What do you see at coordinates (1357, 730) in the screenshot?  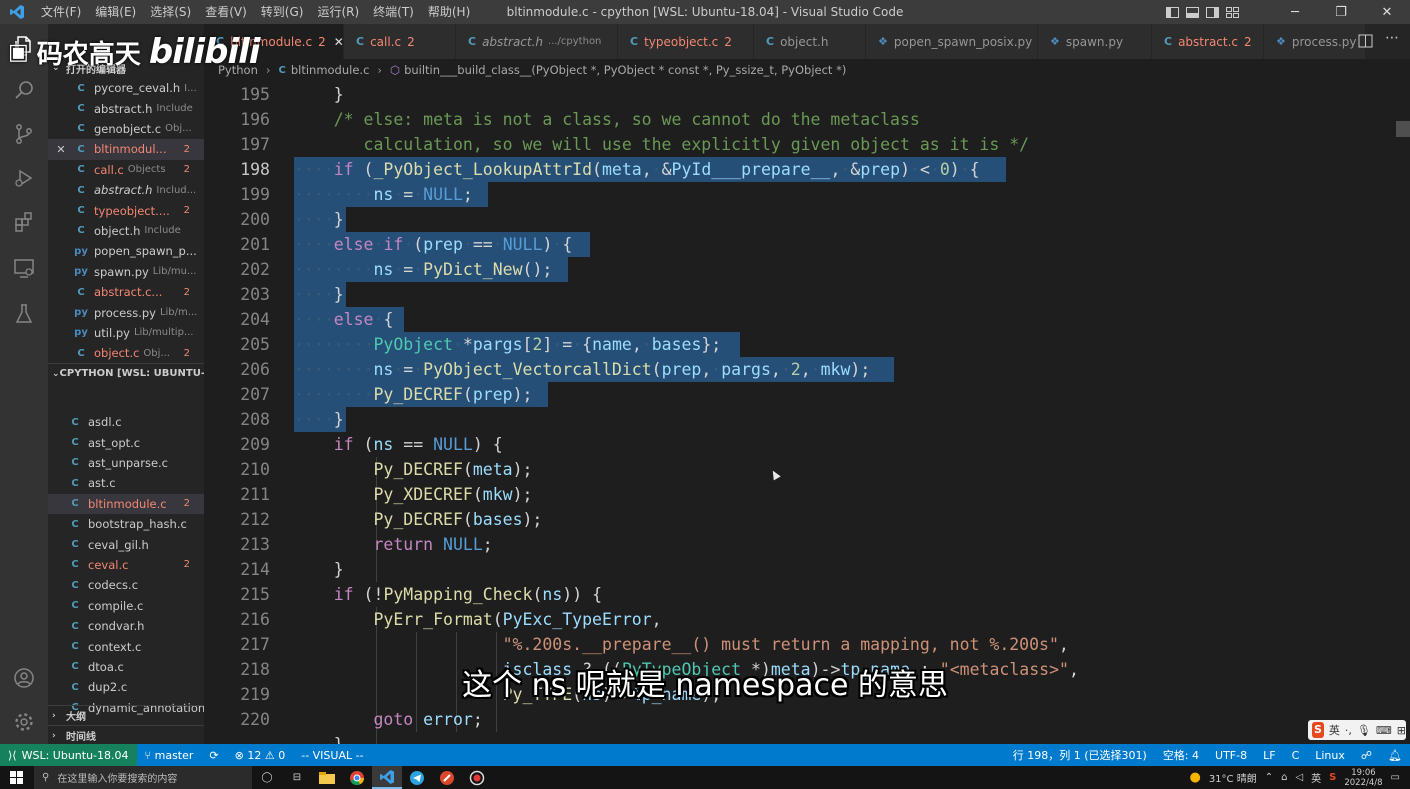 I see `ime-toolbar: S 英 ·, 🎙︎ ⌨ ⊞` at bounding box center [1357, 730].